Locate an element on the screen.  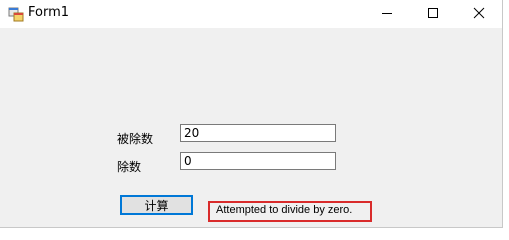
form-app-icon is located at coordinates (16, 14).